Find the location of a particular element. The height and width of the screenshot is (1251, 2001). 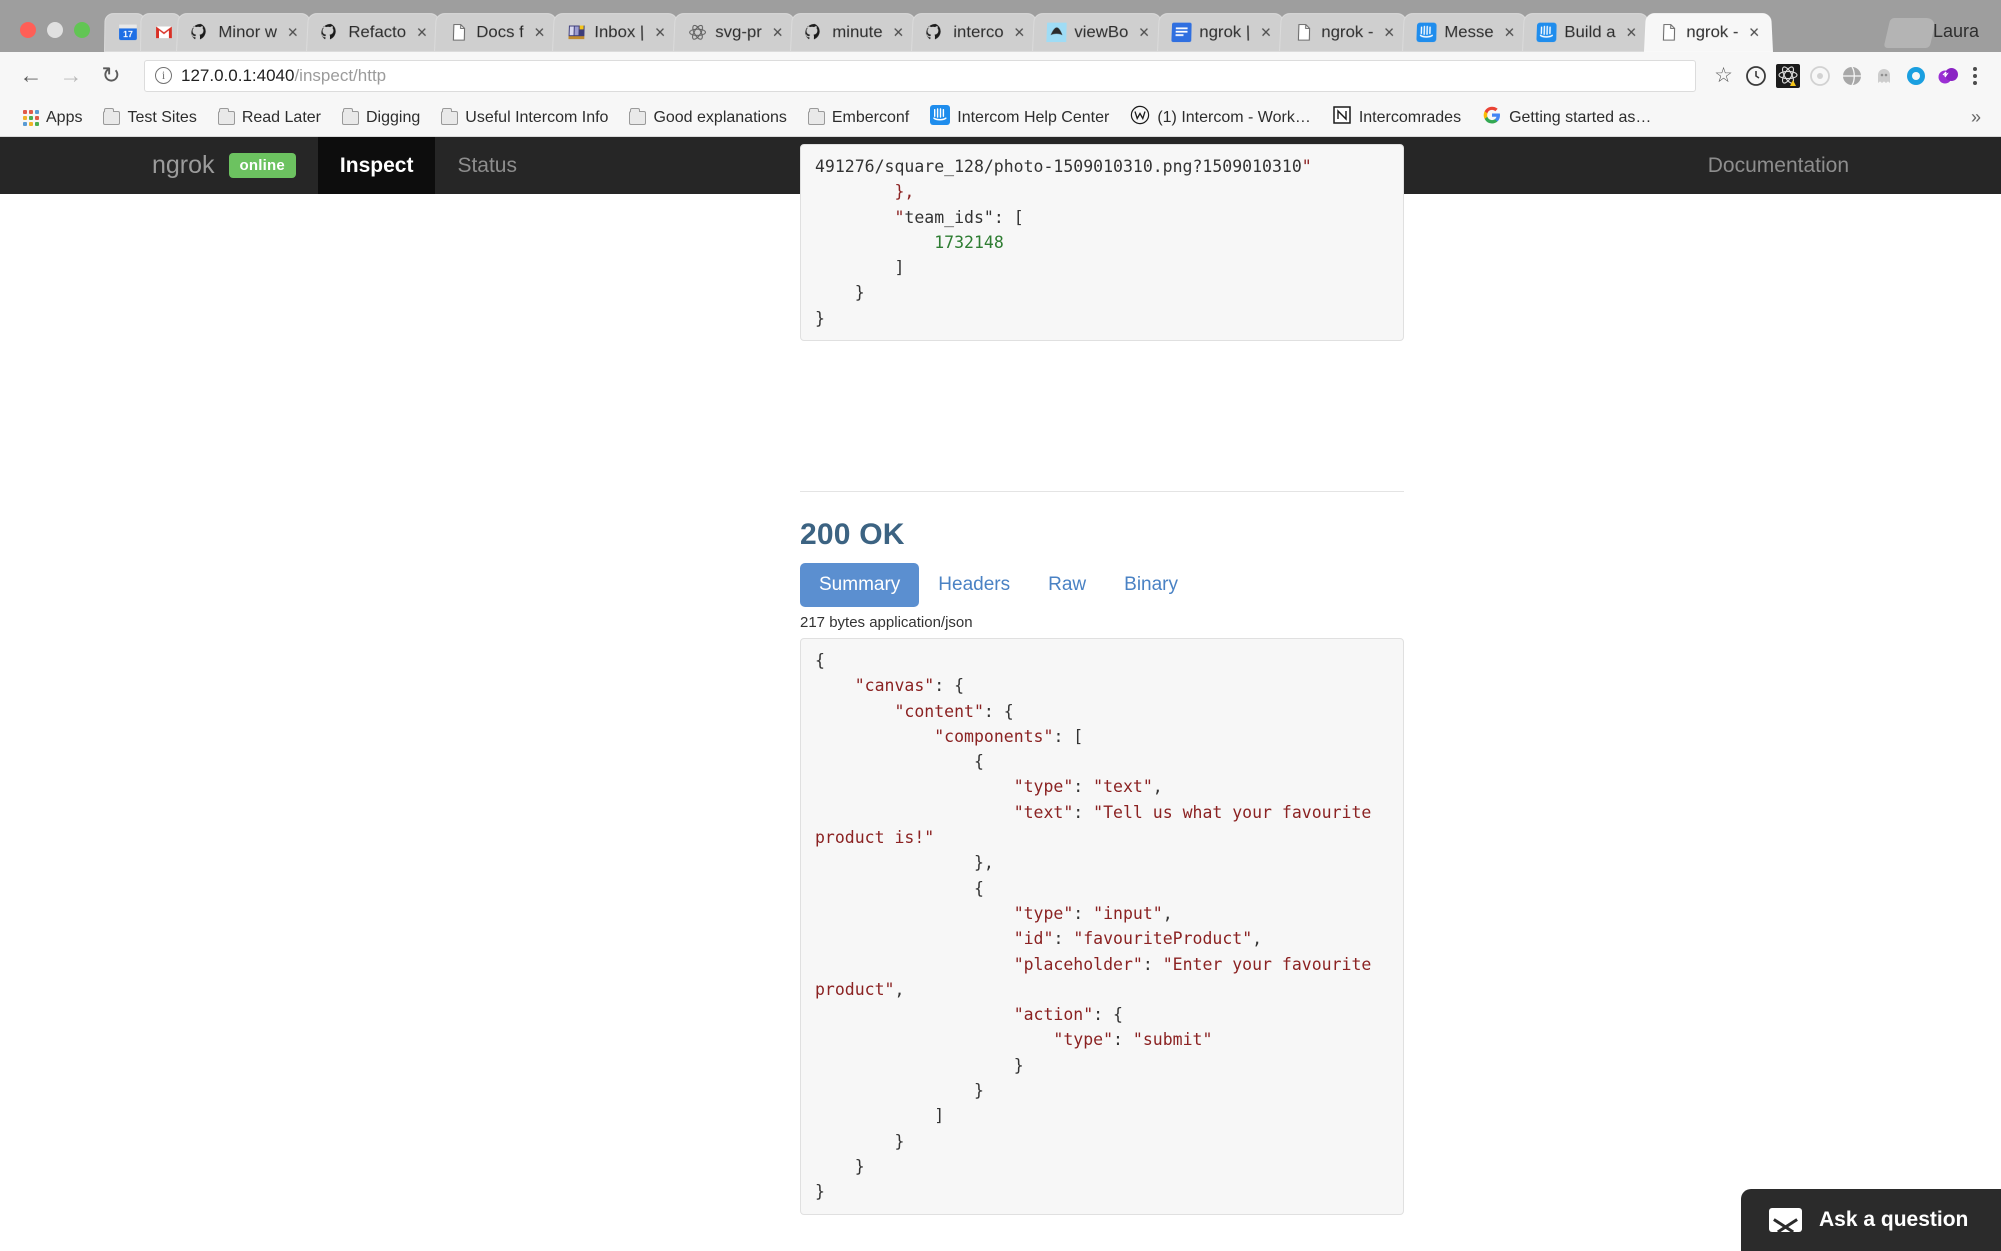

response-status-title: 200 OK is located at coordinates (852, 534).